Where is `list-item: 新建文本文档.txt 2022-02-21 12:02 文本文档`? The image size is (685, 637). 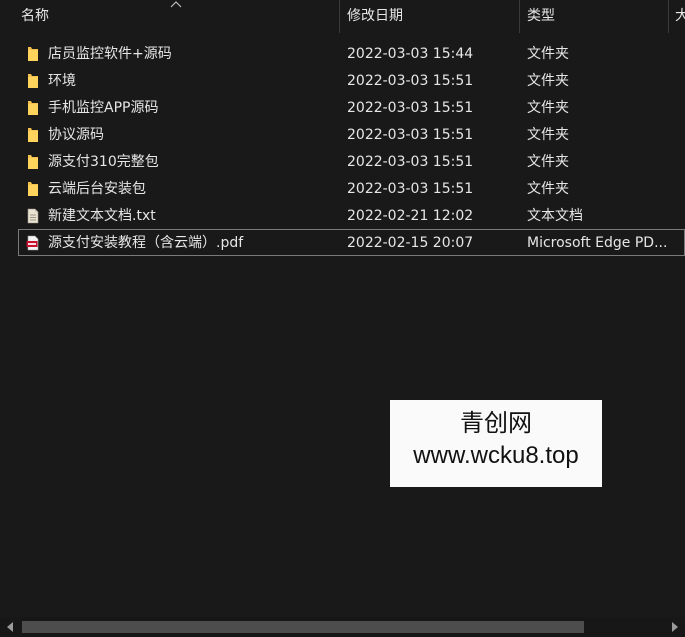
list-item: 新建文本文档.txt 2022-02-21 12:02 文本文档 is located at coordinates (351, 215).